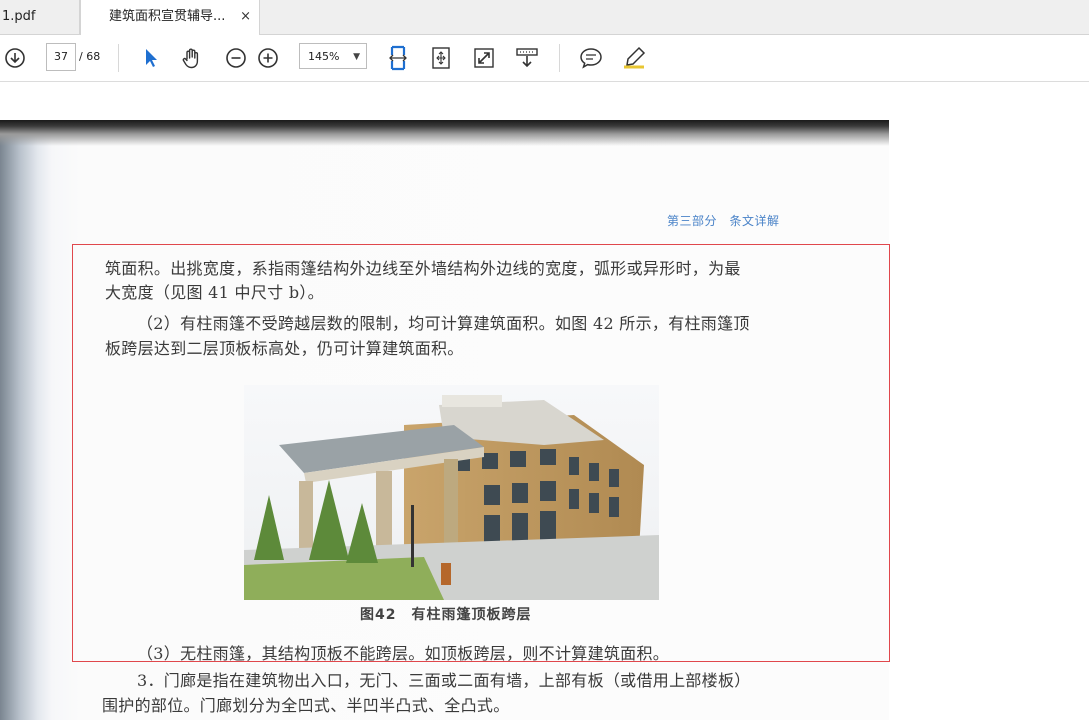  I want to click on paragraph-line: 板跨层达到二层顶板标高处，仍可计算建筑面积。, so click(284, 348).